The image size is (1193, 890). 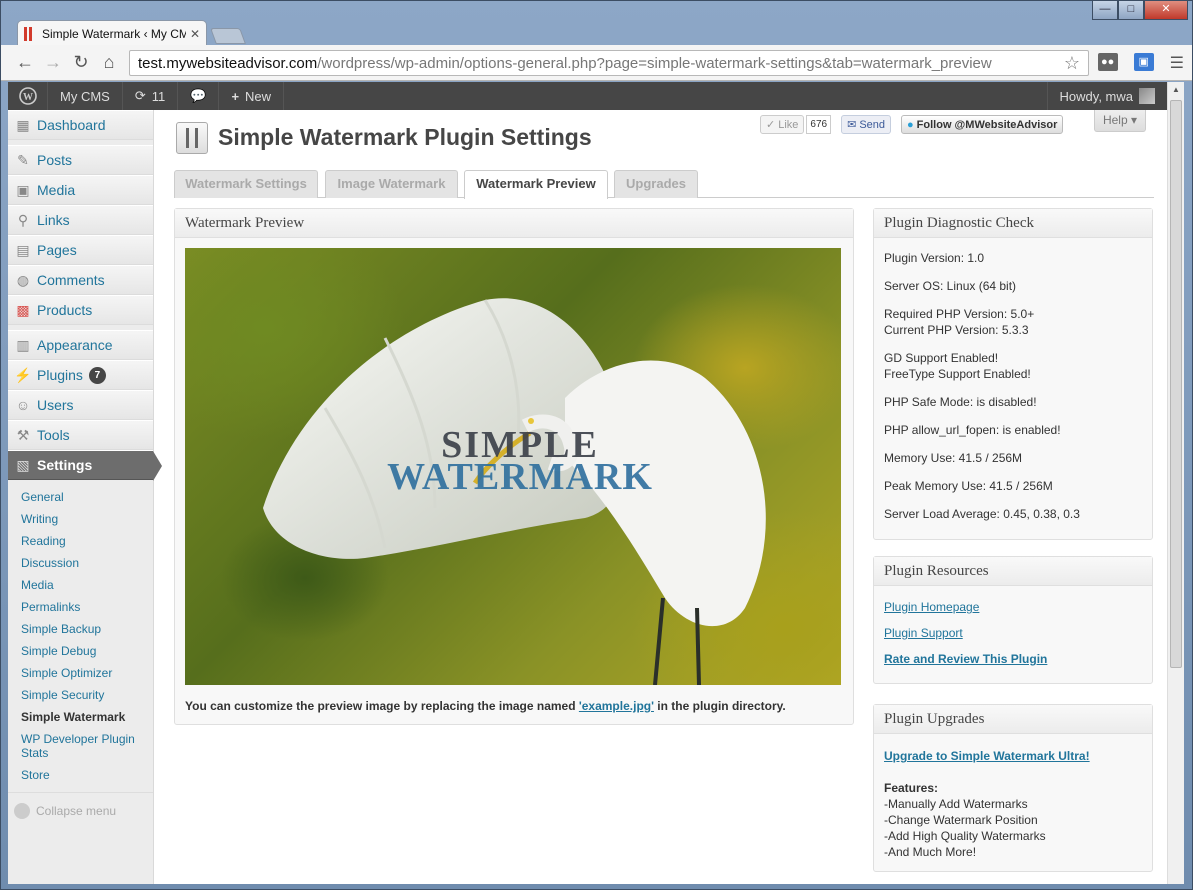 I want to click on vertical-scrollbar: ▲, so click(x=1175, y=483).